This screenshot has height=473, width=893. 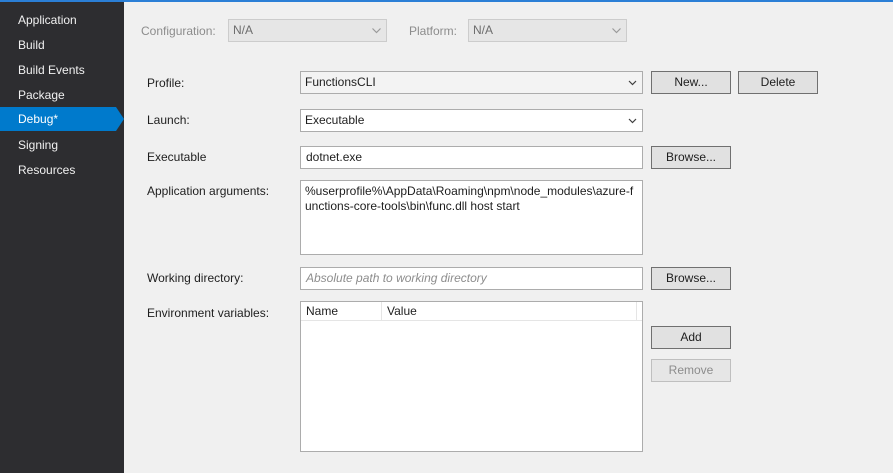 I want to click on configuration-label: Configuration:, so click(x=178, y=31).